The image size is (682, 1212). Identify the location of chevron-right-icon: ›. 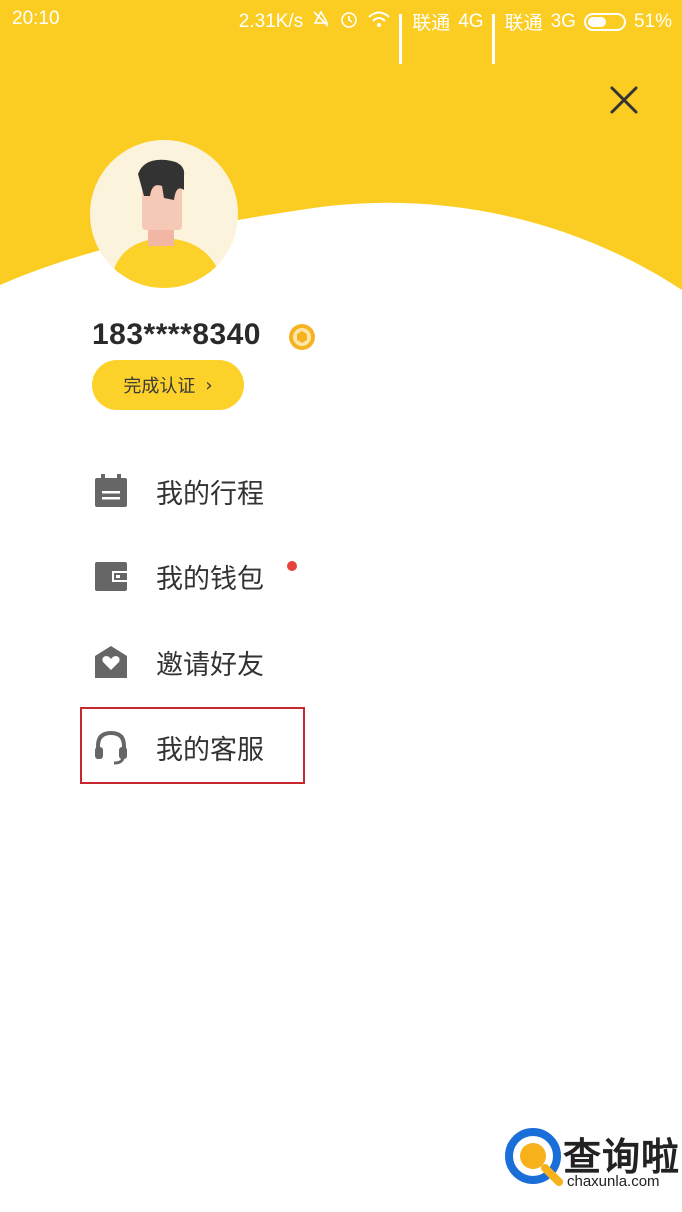
(209, 385).